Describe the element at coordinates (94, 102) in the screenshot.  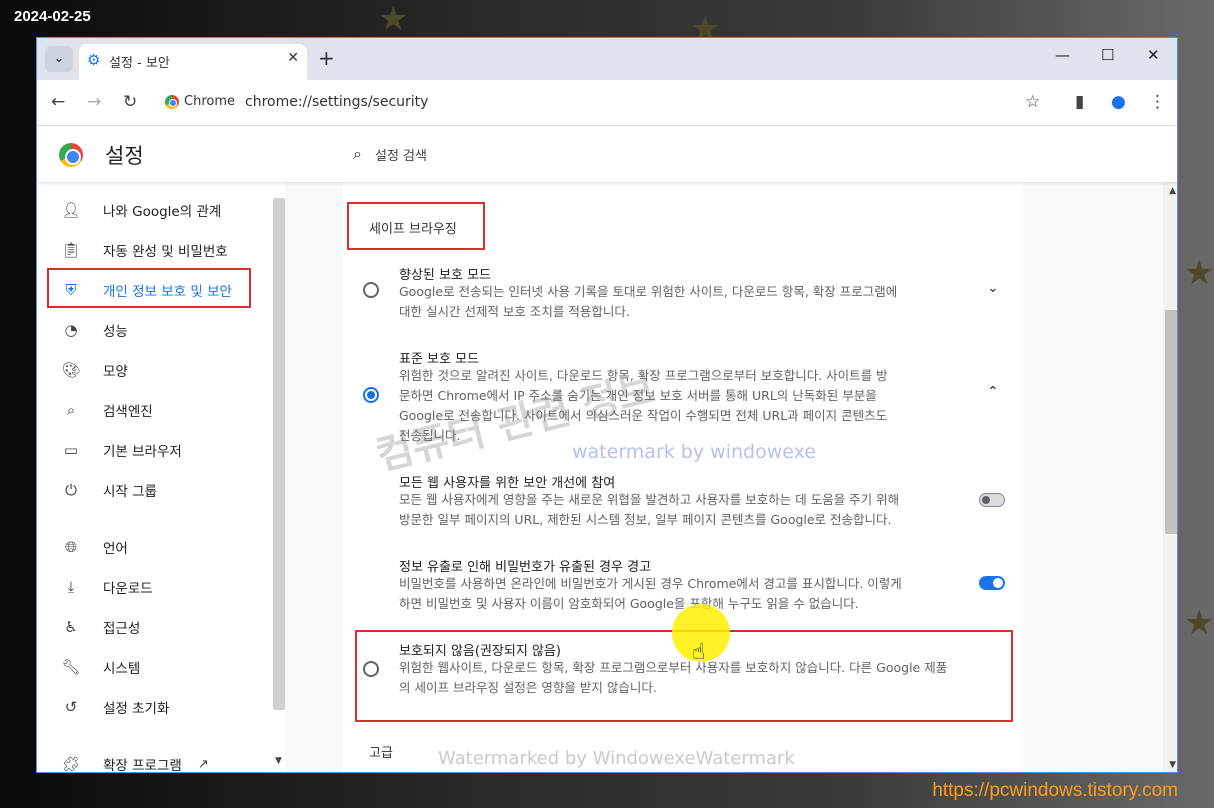
I see `forward-arrow-icon: →` at that location.